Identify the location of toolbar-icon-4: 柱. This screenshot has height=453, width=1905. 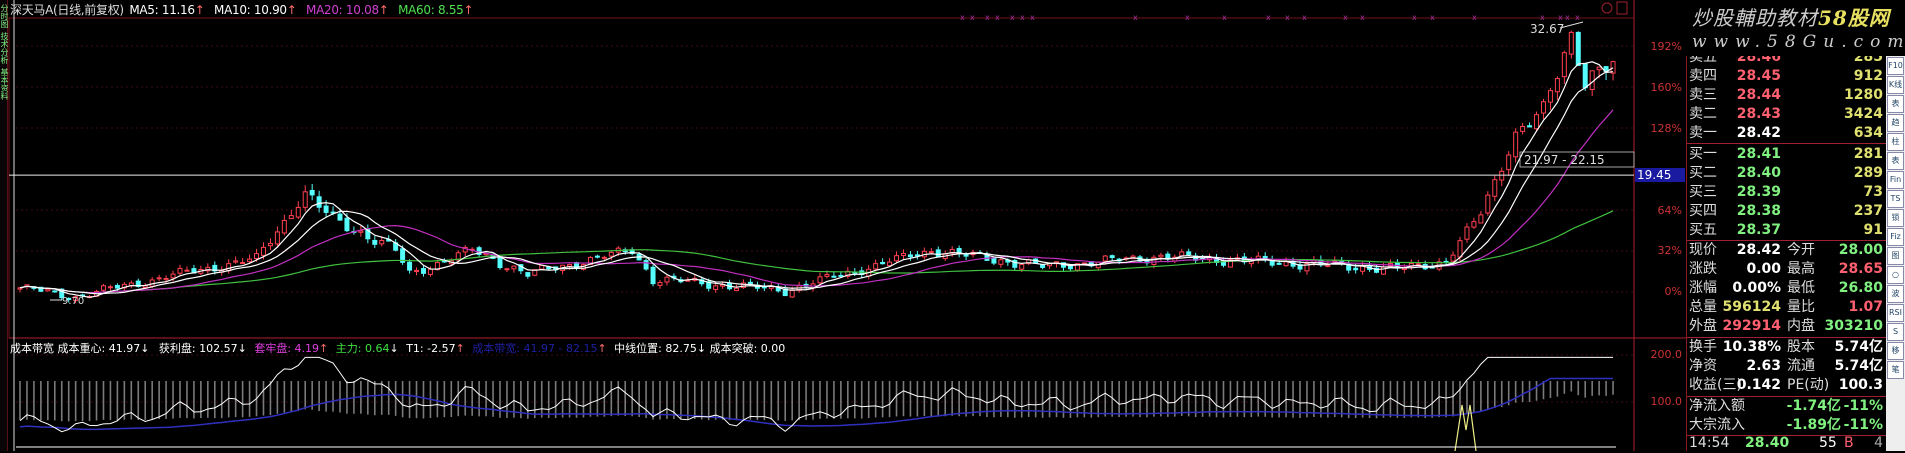
(1895, 142).